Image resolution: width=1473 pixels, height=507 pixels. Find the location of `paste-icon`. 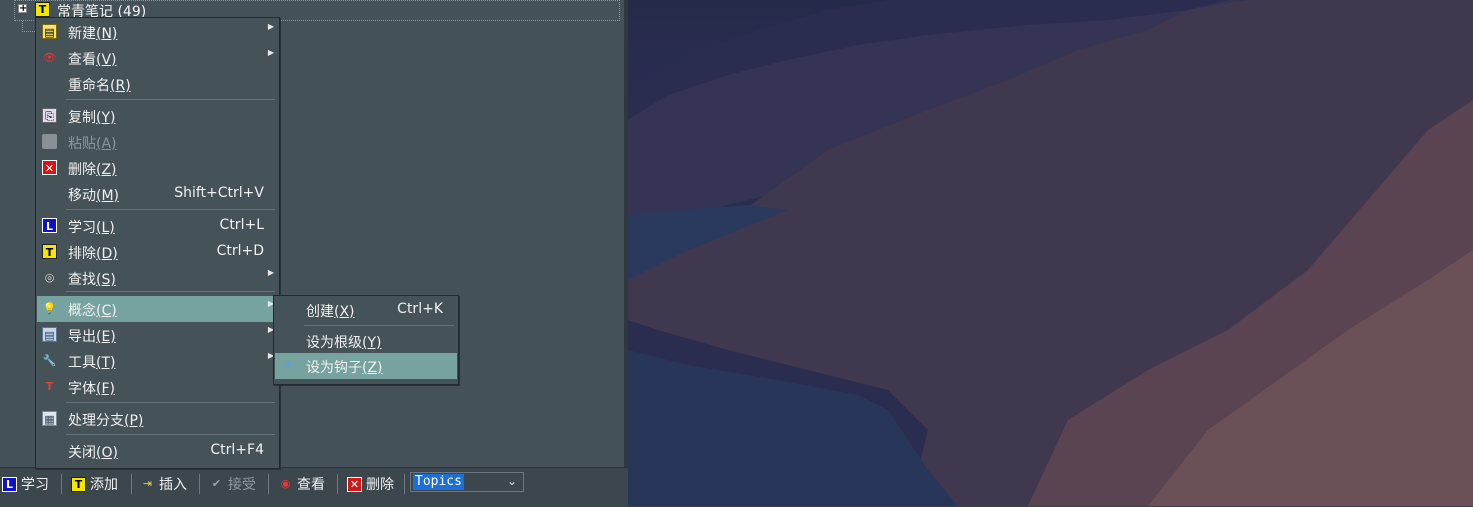

paste-icon is located at coordinates (49, 141).